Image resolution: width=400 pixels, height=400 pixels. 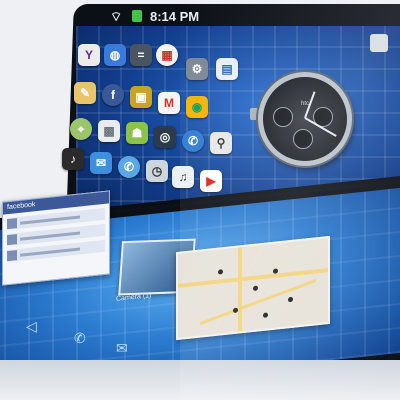 What do you see at coordinates (137, 133) in the screenshot?
I see `android-icon: ☗` at bounding box center [137, 133].